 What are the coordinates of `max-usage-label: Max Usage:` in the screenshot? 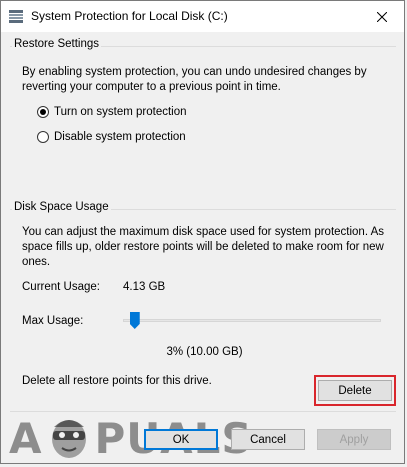 It's located at (53, 321).